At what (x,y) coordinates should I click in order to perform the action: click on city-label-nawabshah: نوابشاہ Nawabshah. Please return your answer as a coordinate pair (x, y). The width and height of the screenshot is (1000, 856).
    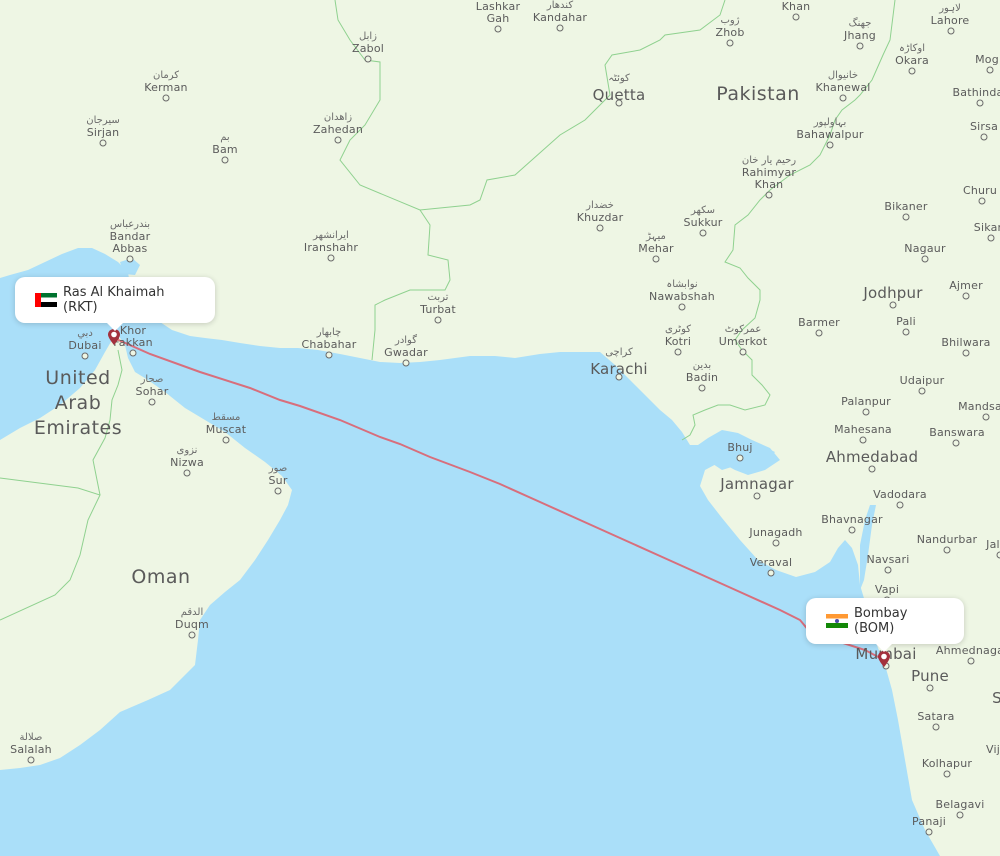
    Looking at the image, I should click on (682, 291).